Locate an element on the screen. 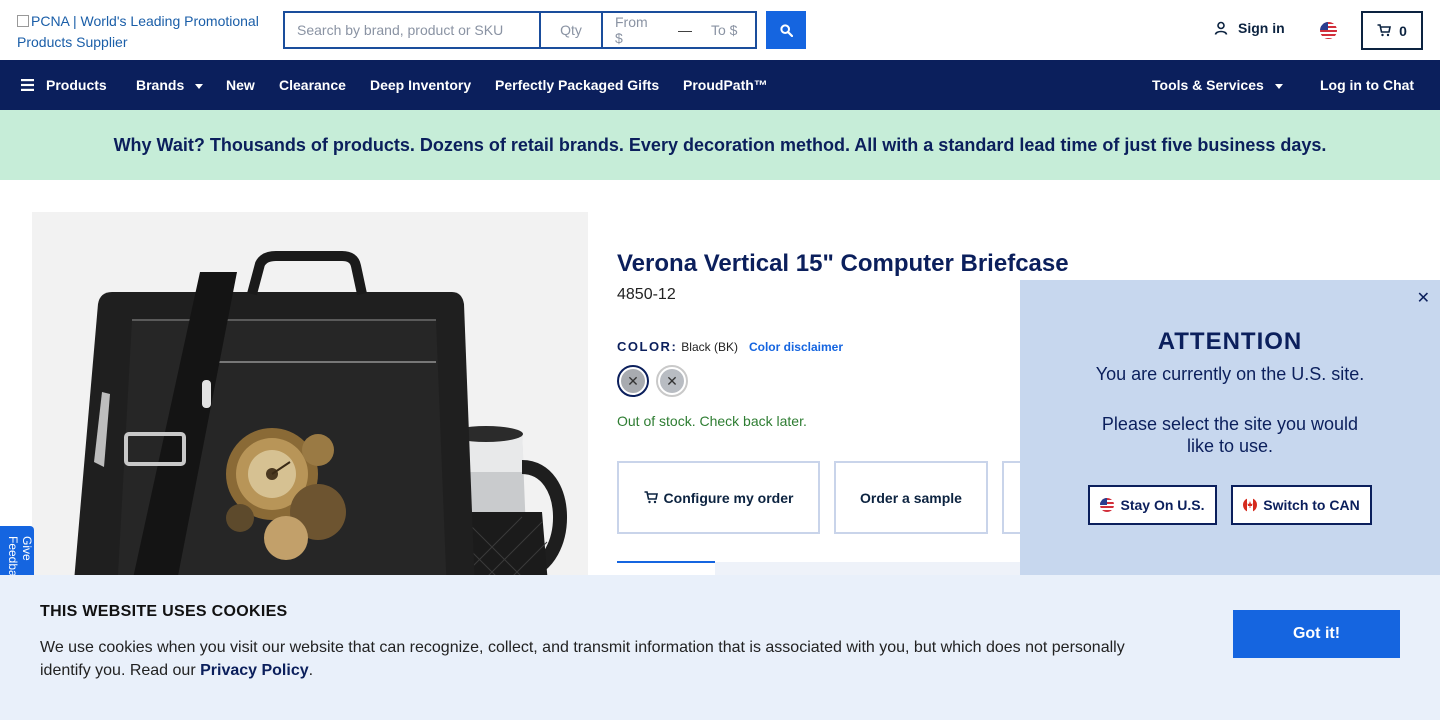 This screenshot has width=1440, height=720. stock-status: Out of stock. Check back later. is located at coordinates (712, 421).